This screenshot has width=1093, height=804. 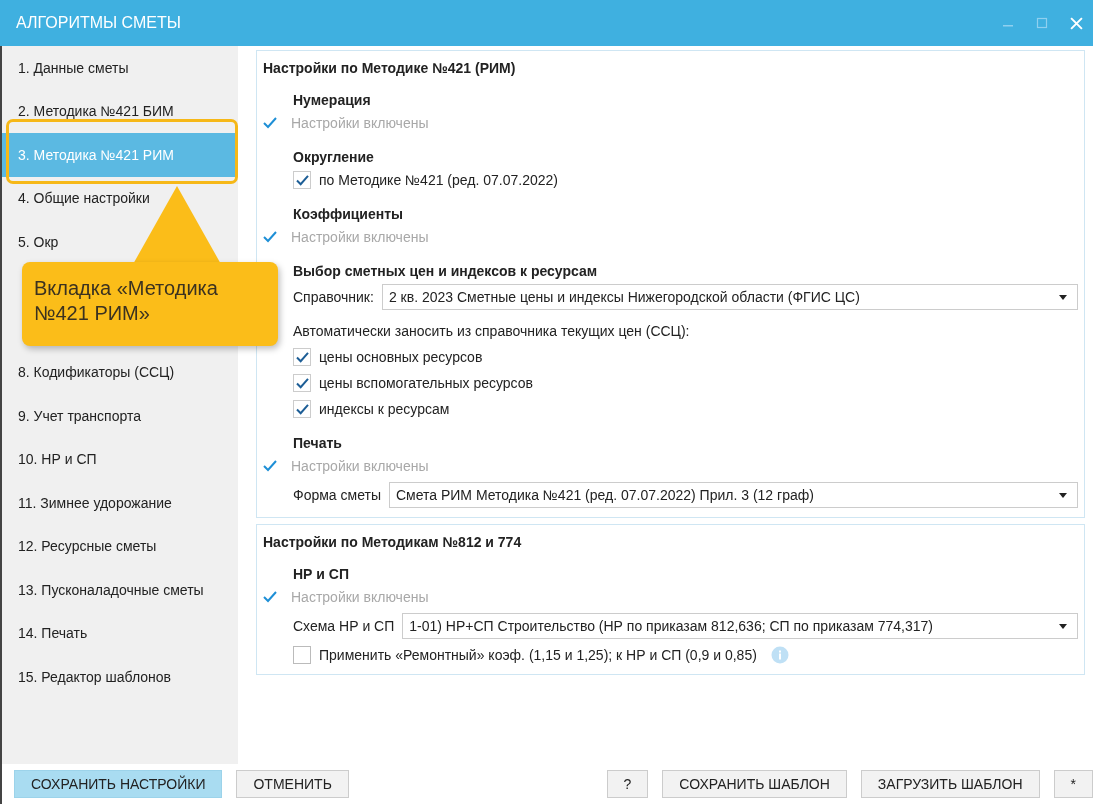 What do you see at coordinates (120, 111) in the screenshot?
I see `sidebar-item: 2. Методика №421 БИМ` at bounding box center [120, 111].